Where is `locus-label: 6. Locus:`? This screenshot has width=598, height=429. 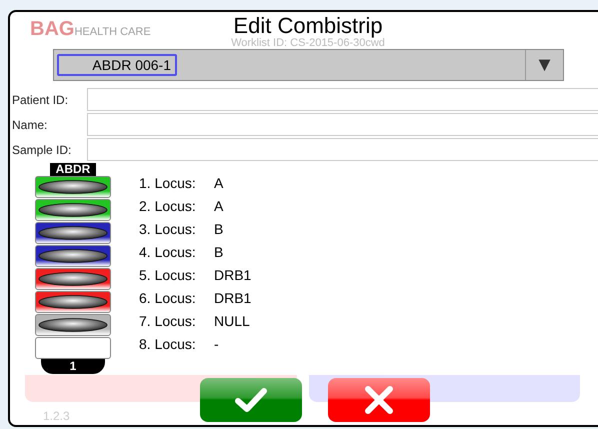
locus-label: 6. Locus: is located at coordinates (168, 298).